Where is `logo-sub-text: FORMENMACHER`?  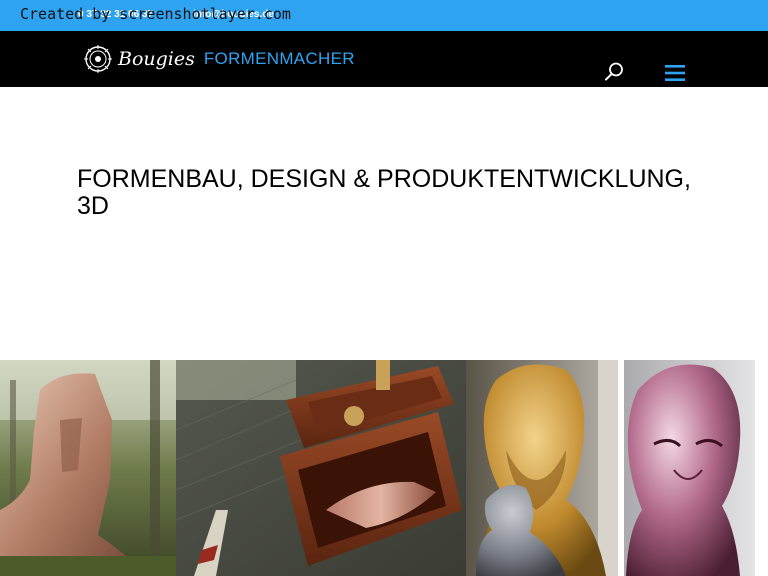 logo-sub-text: FORMENMACHER is located at coordinates (279, 58).